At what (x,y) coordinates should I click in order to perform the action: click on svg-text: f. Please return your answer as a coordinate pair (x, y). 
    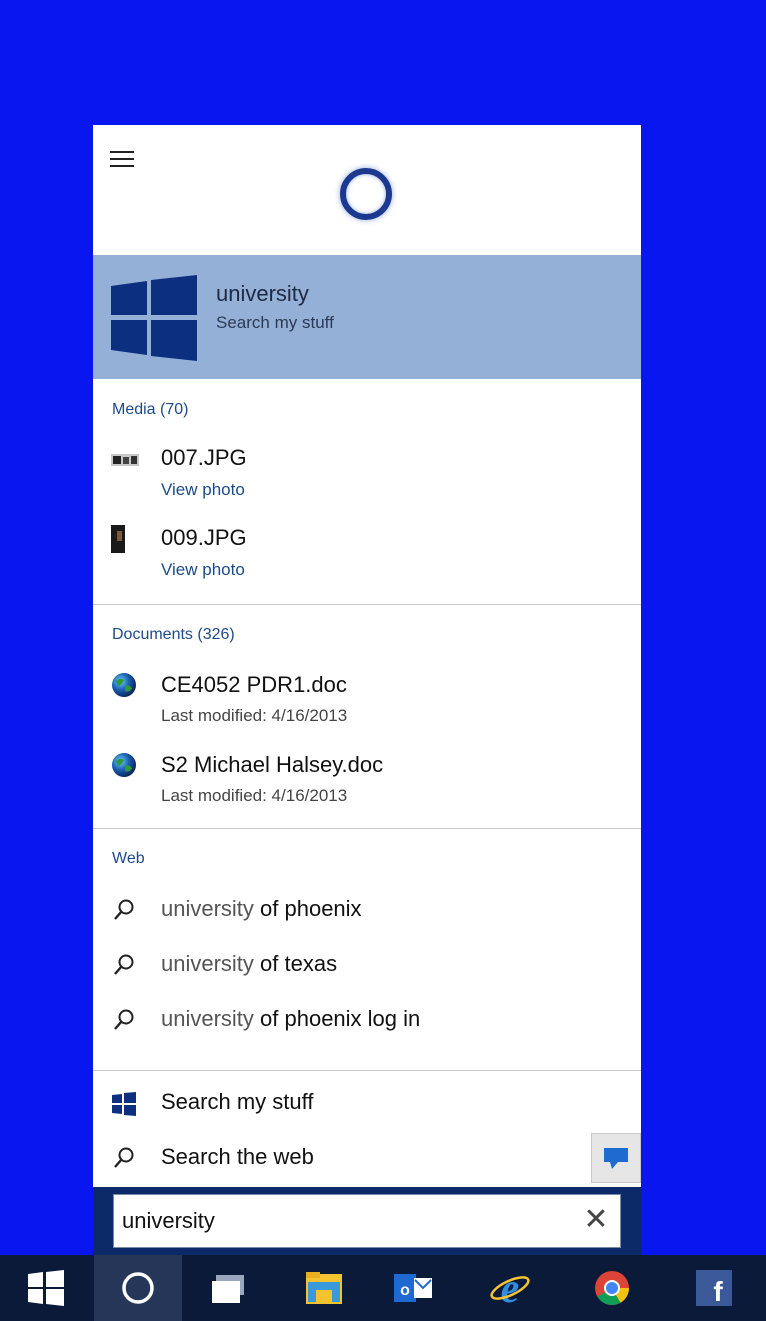
    Looking at the image, I should click on (718, 1291).